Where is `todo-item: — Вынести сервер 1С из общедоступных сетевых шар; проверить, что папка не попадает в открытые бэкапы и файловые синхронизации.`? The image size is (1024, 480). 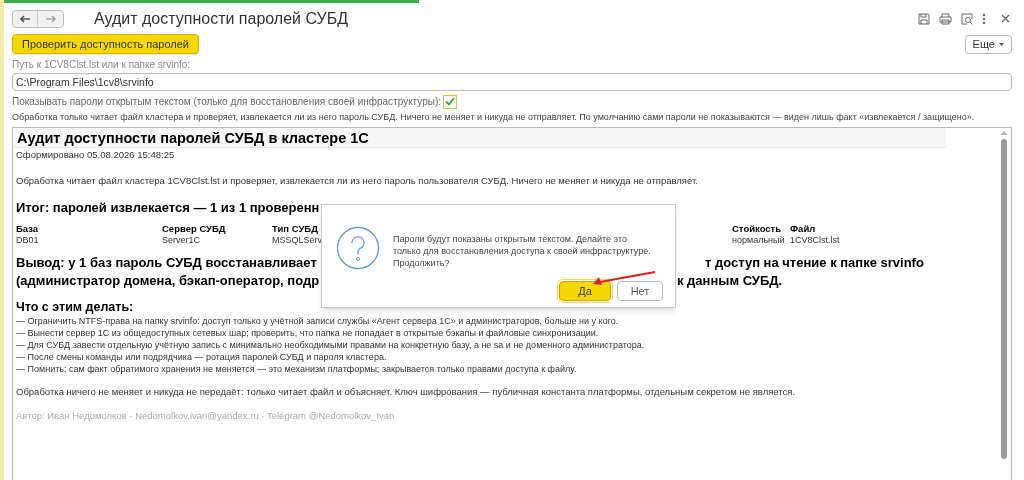
todo-item: — Вынести сервер 1С из общедоступных сетевых шар; проверить, что папка не попадает в открытые бэкапы и файловые синхронизации. is located at coordinates (308, 333).